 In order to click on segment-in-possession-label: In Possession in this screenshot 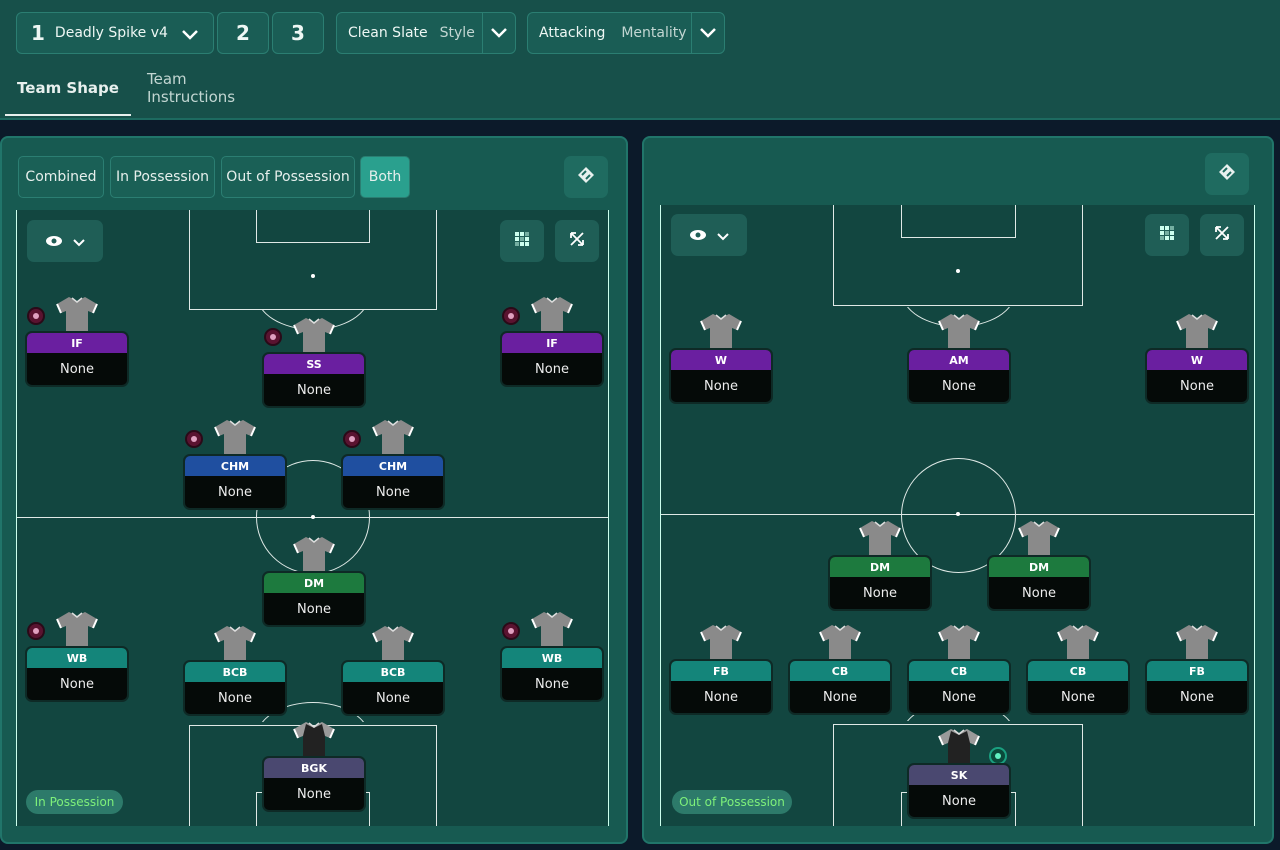, I will do `click(162, 177)`.